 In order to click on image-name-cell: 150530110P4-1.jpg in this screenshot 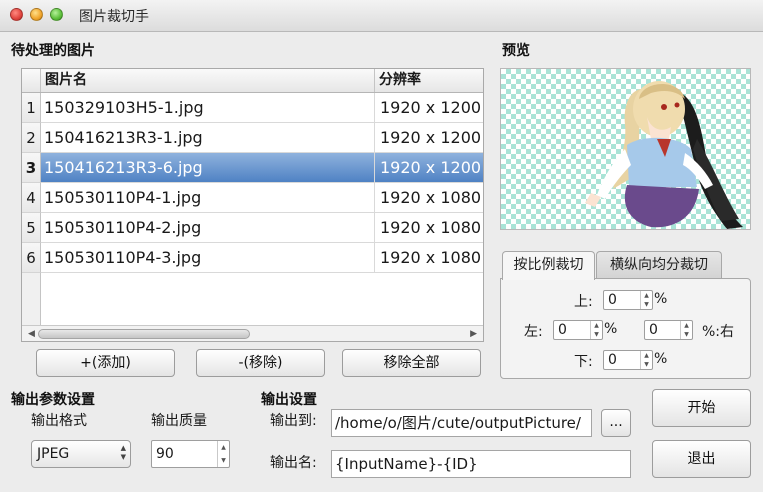, I will do `click(208, 198)`.